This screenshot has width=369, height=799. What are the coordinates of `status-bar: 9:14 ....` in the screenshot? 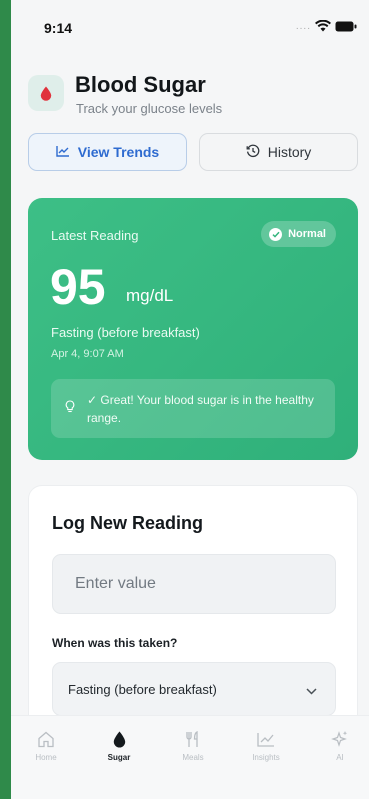 It's located at (190, 25).